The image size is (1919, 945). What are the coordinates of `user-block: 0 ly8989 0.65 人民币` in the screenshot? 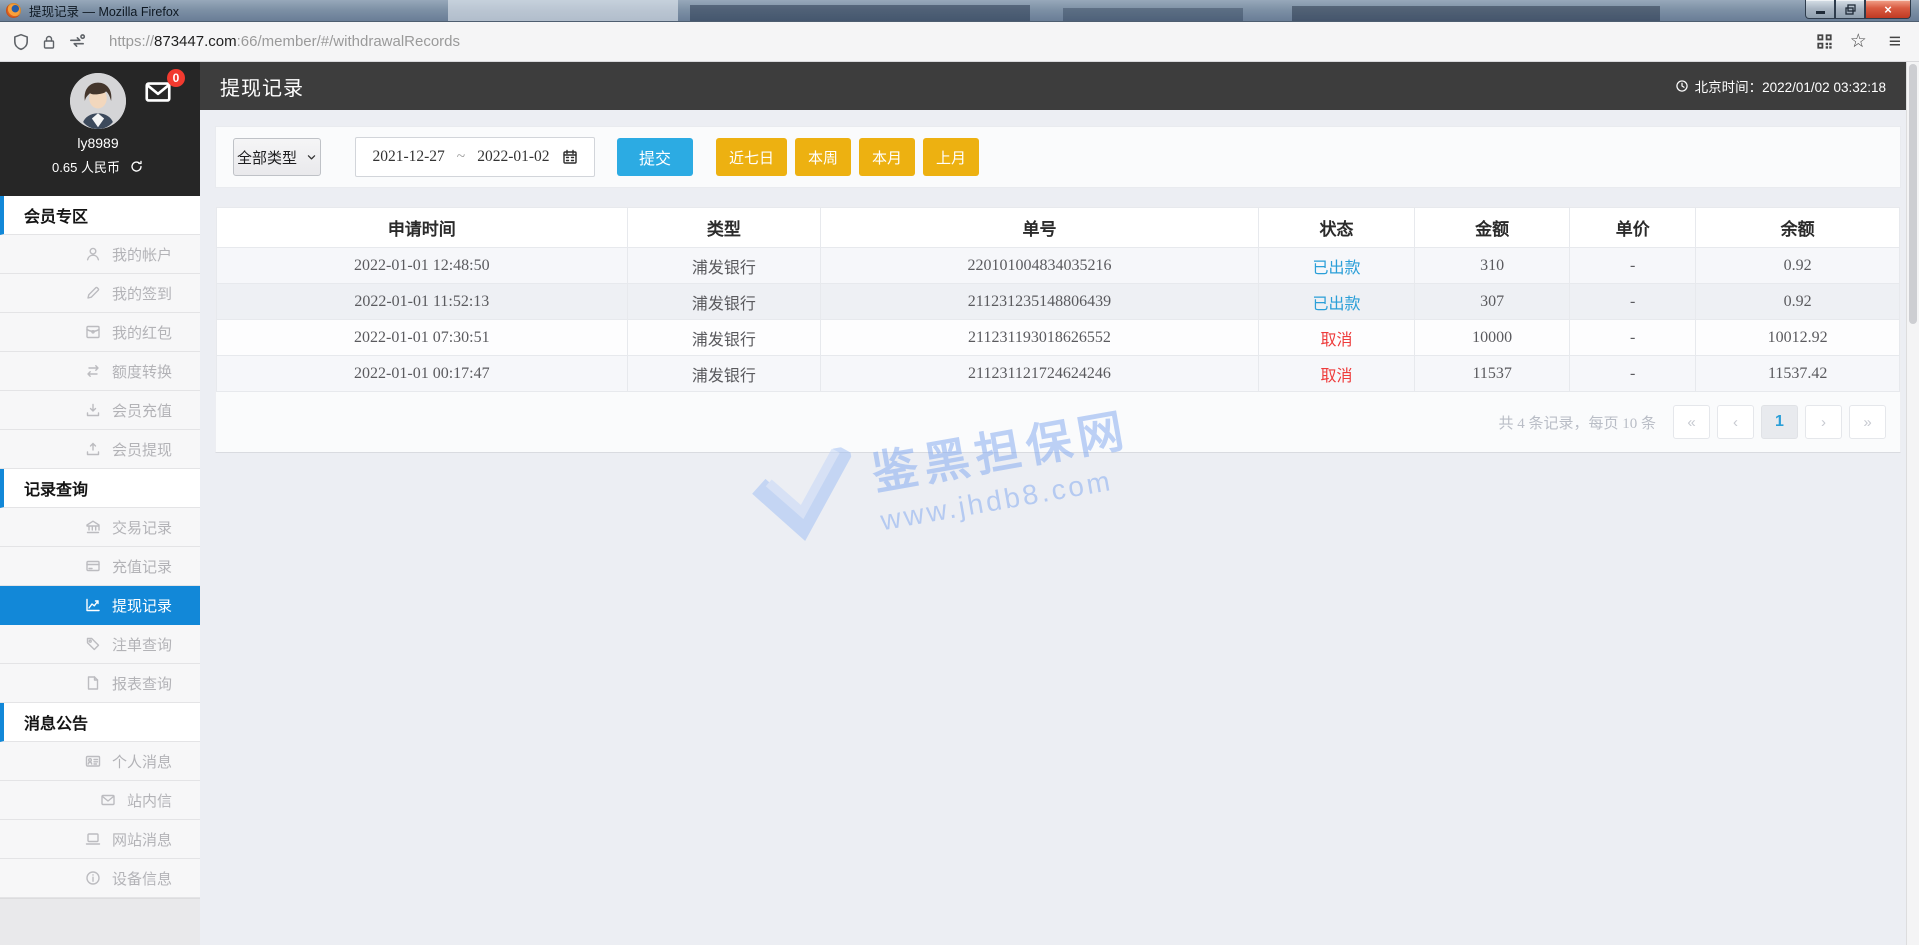 It's located at (100, 129).